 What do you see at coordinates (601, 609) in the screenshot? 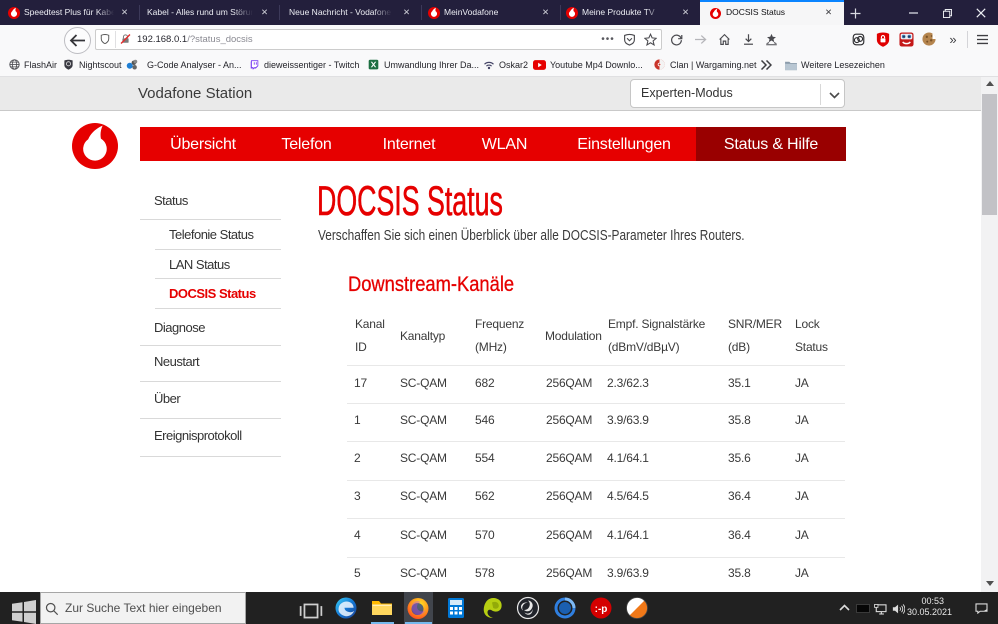
I see `svg-text: :-p` at bounding box center [601, 609].